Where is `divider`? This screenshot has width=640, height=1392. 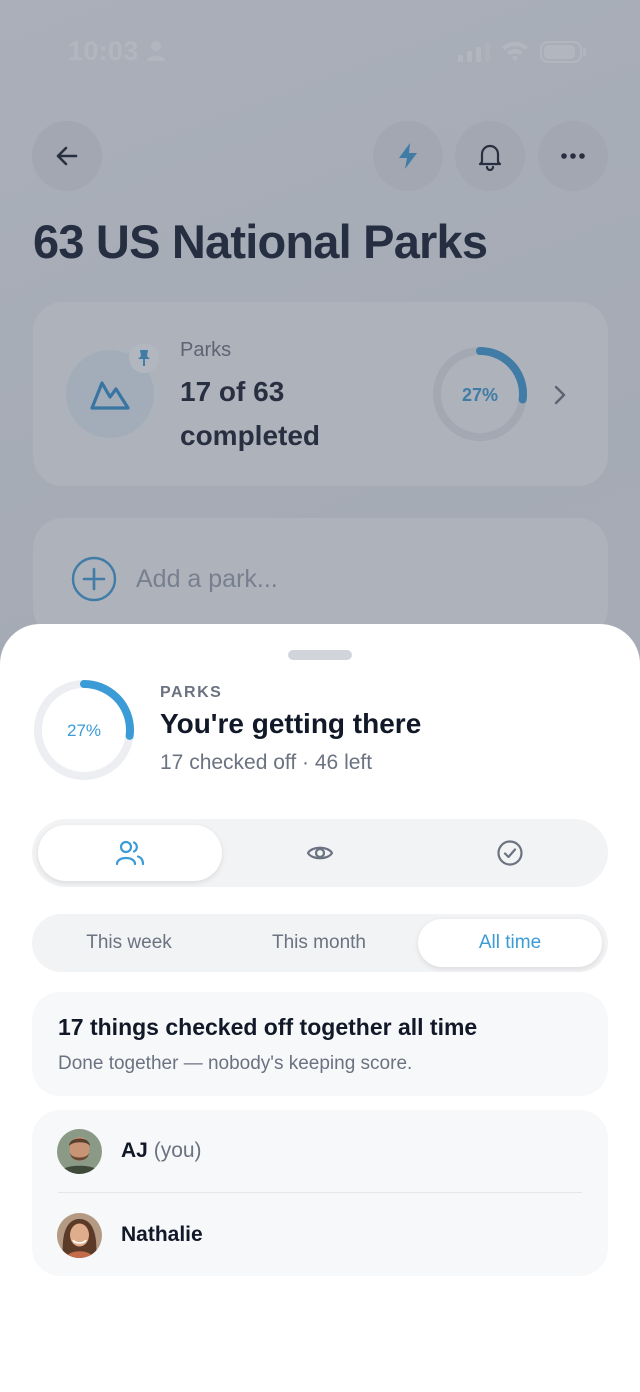
divider is located at coordinates (320, 1192).